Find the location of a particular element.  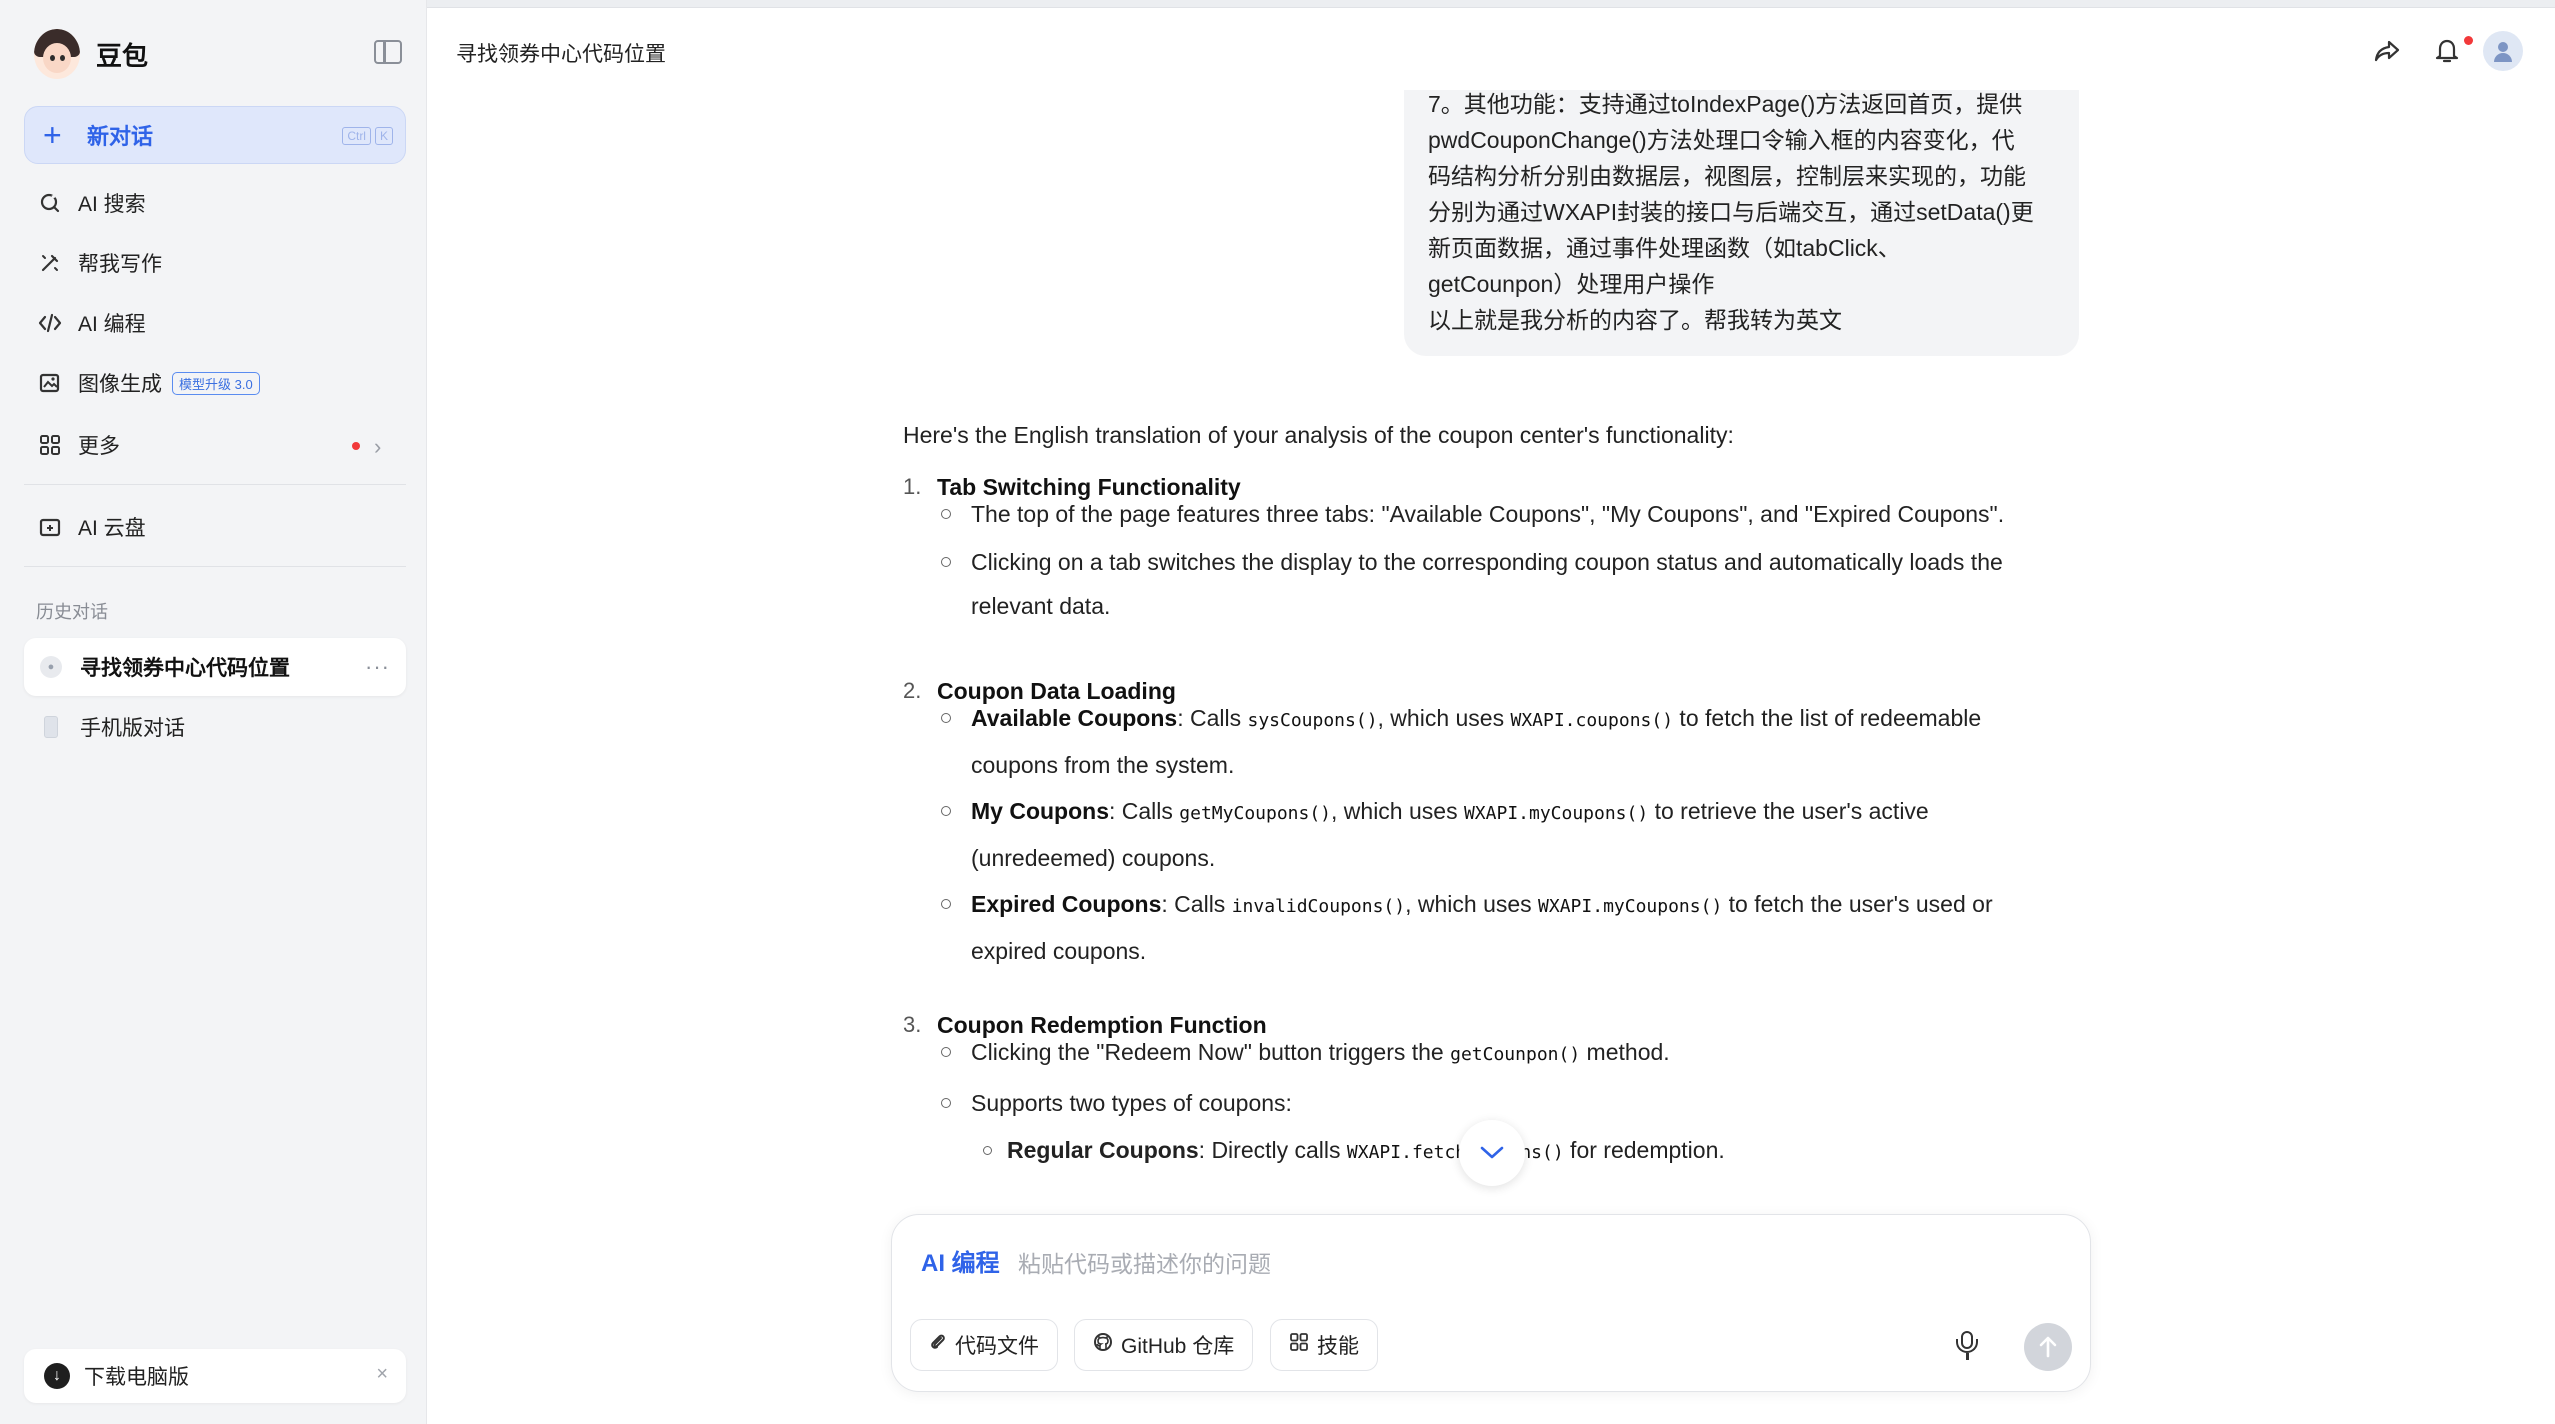

doubao-avatar is located at coordinates (57, 54).